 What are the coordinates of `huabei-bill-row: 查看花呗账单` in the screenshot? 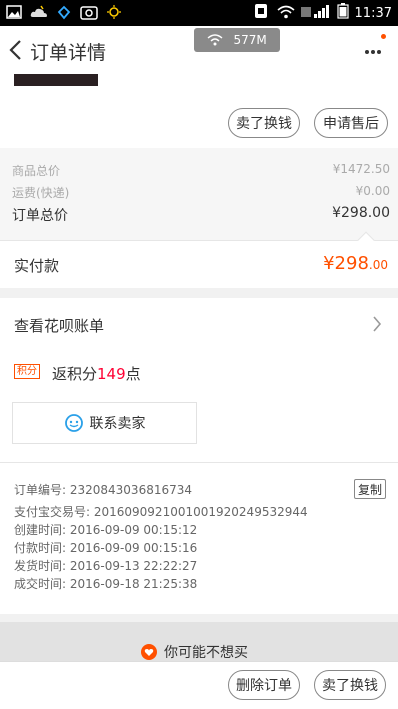 It's located at (199, 325).